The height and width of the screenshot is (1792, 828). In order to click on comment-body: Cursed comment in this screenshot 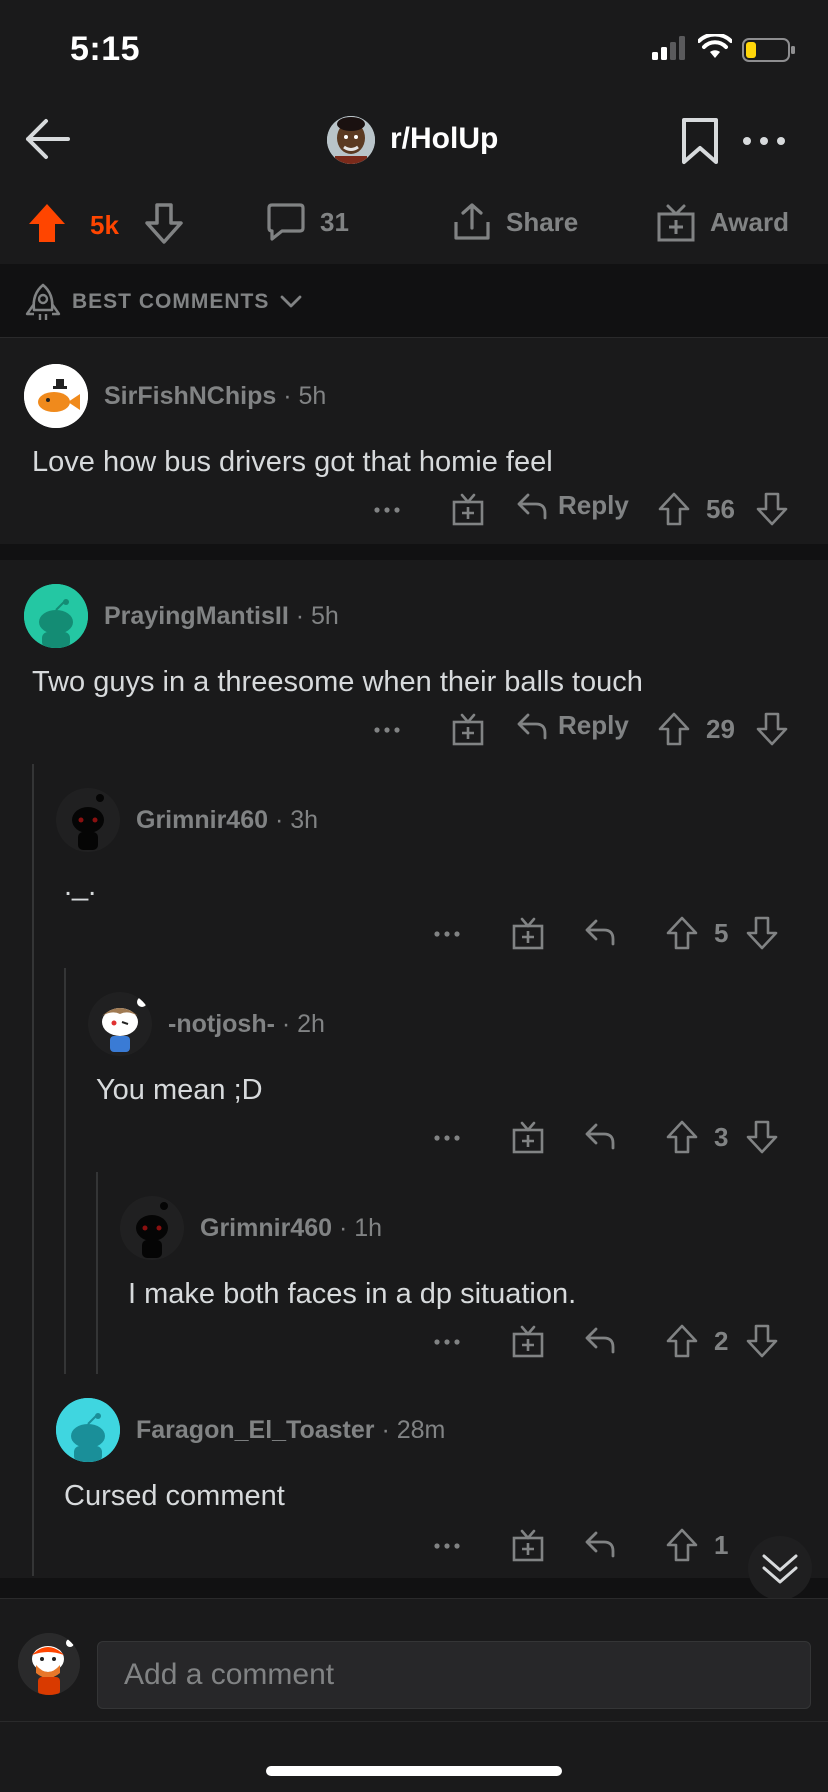, I will do `click(174, 1496)`.